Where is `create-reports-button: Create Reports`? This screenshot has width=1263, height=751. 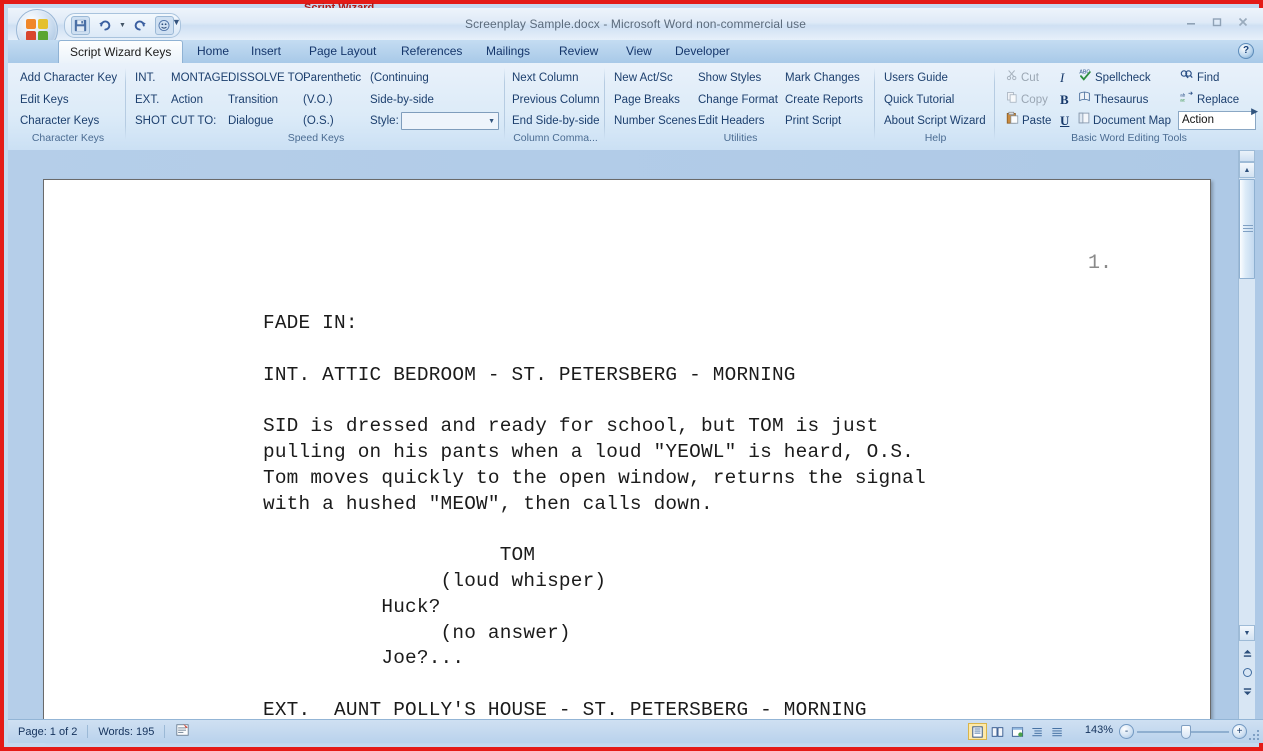
create-reports-button: Create Reports is located at coordinates (824, 100).